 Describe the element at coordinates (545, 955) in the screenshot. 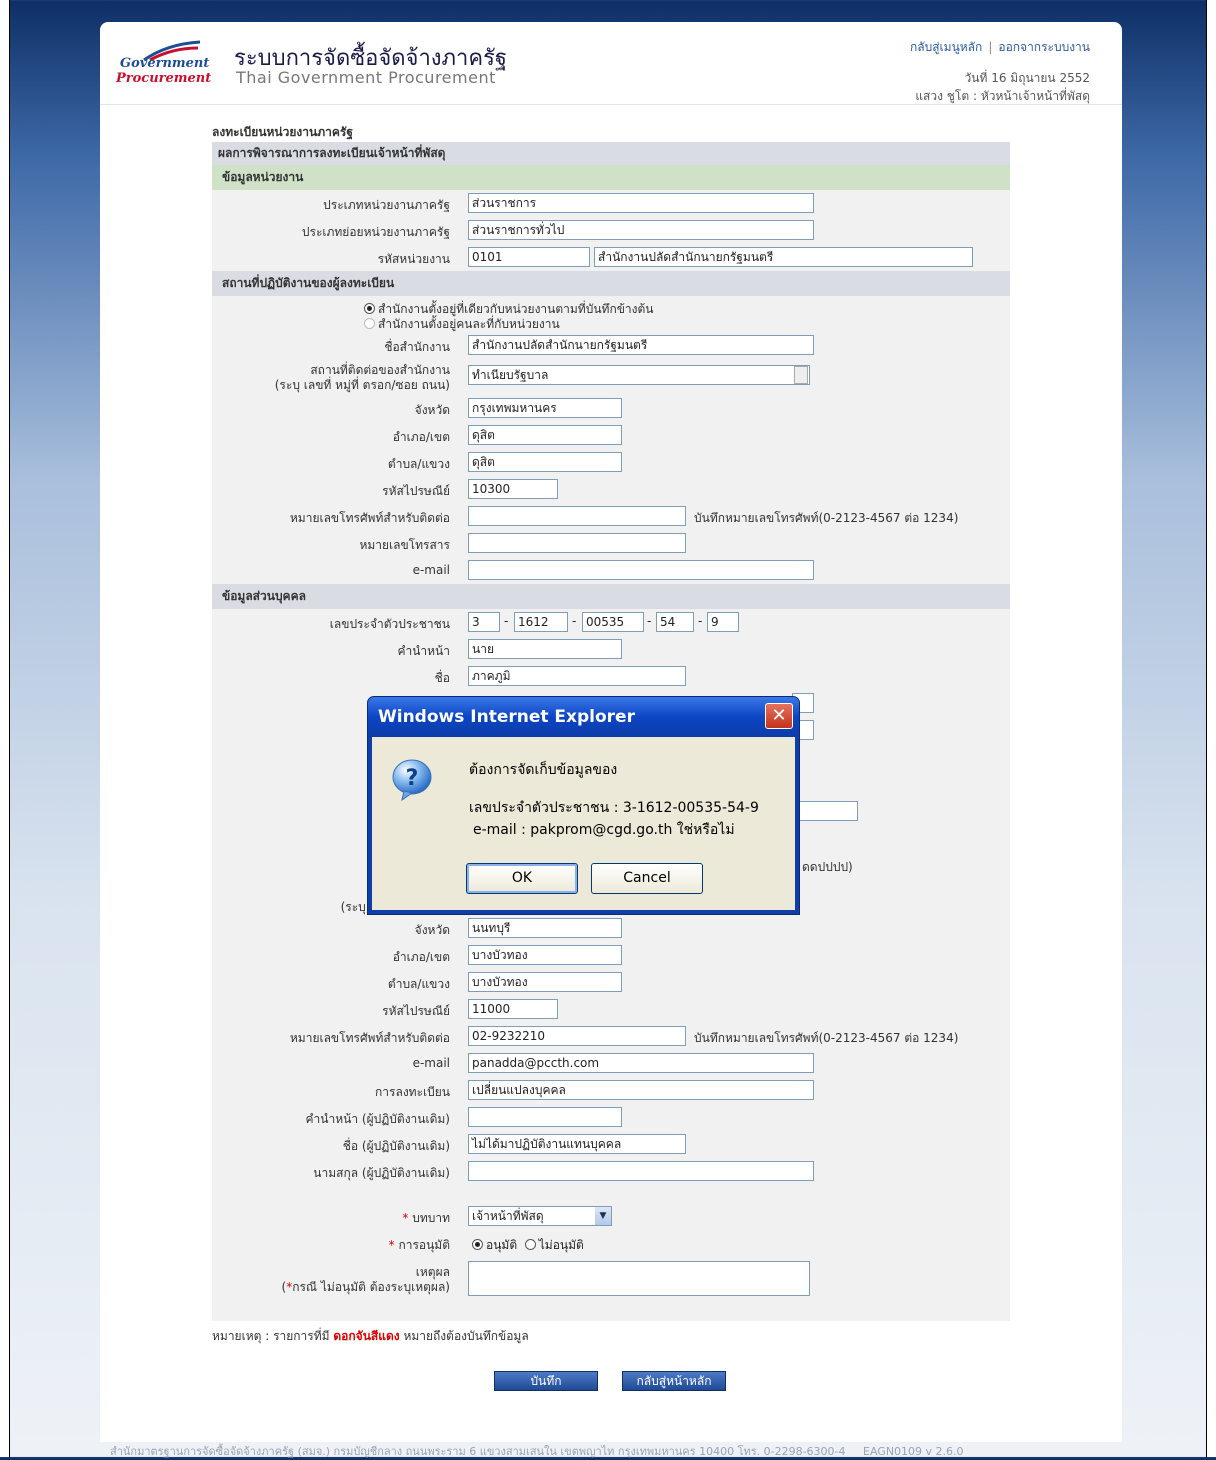

I see `contact-district-field: บางบัวทอง` at that location.